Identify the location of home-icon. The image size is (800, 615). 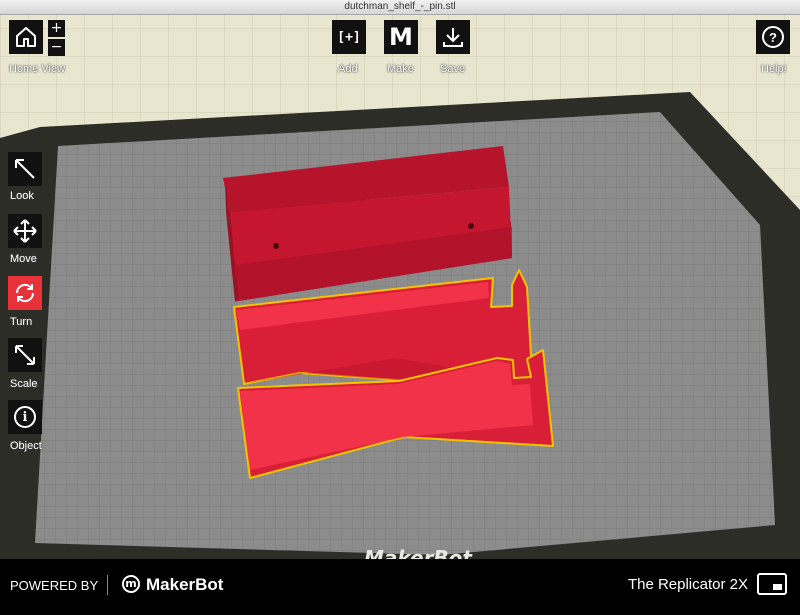
(26, 37).